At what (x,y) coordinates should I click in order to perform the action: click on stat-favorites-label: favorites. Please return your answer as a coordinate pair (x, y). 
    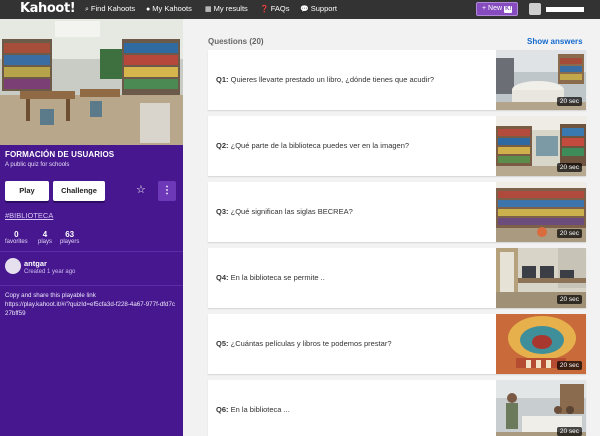
    Looking at the image, I should click on (16, 242).